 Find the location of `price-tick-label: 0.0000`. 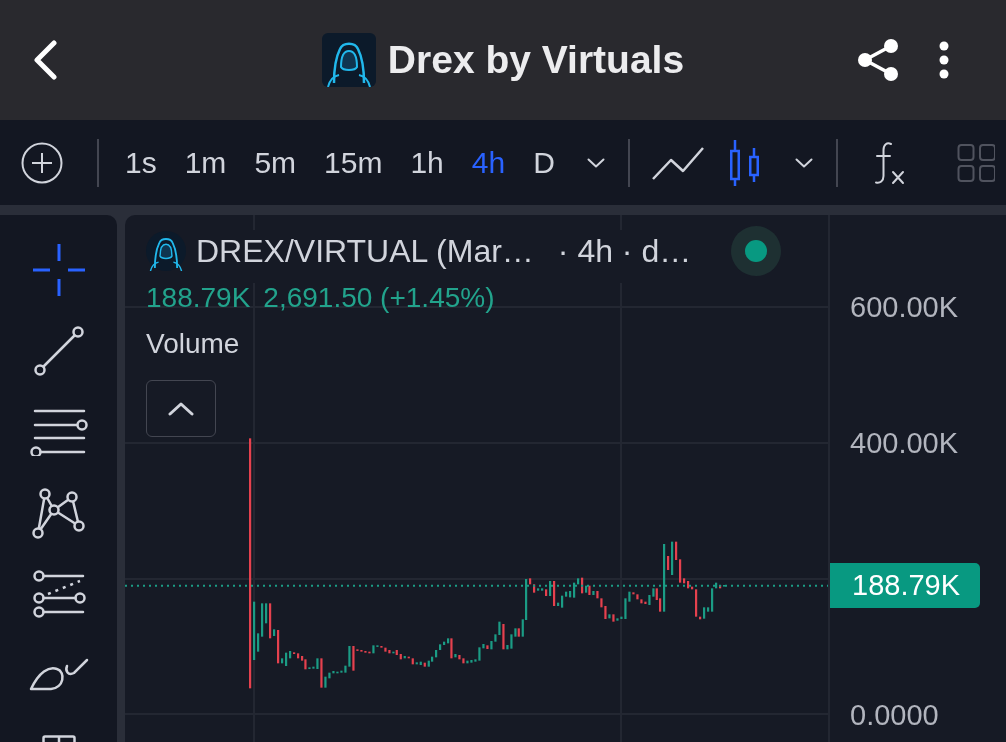

price-tick-label: 0.0000 is located at coordinates (894, 715).